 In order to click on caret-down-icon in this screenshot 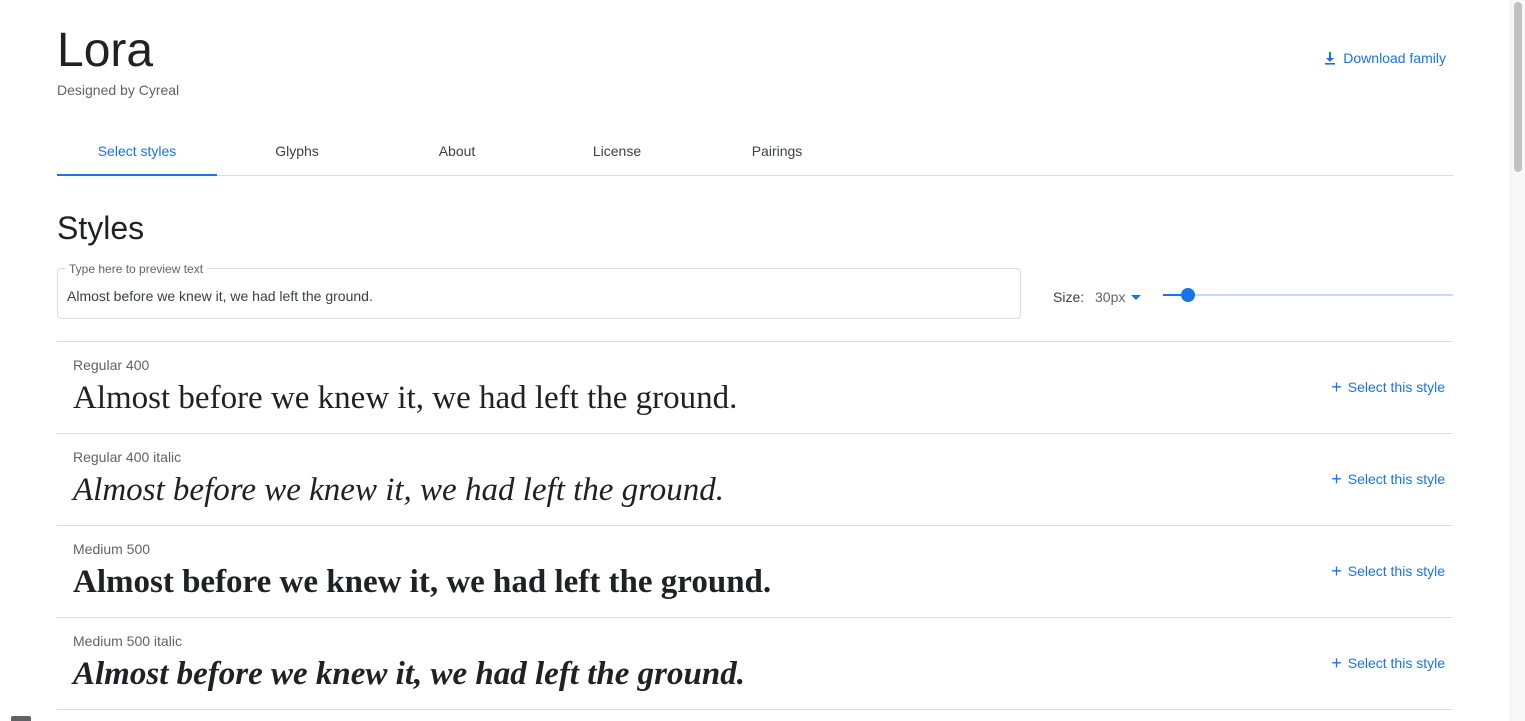, I will do `click(1136, 297)`.